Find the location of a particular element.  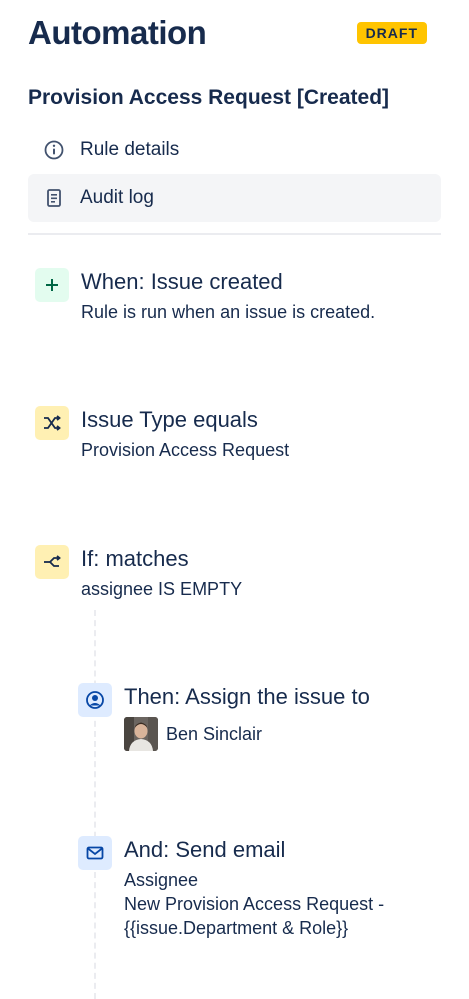

status-badge: DRAFT is located at coordinates (391, 33).